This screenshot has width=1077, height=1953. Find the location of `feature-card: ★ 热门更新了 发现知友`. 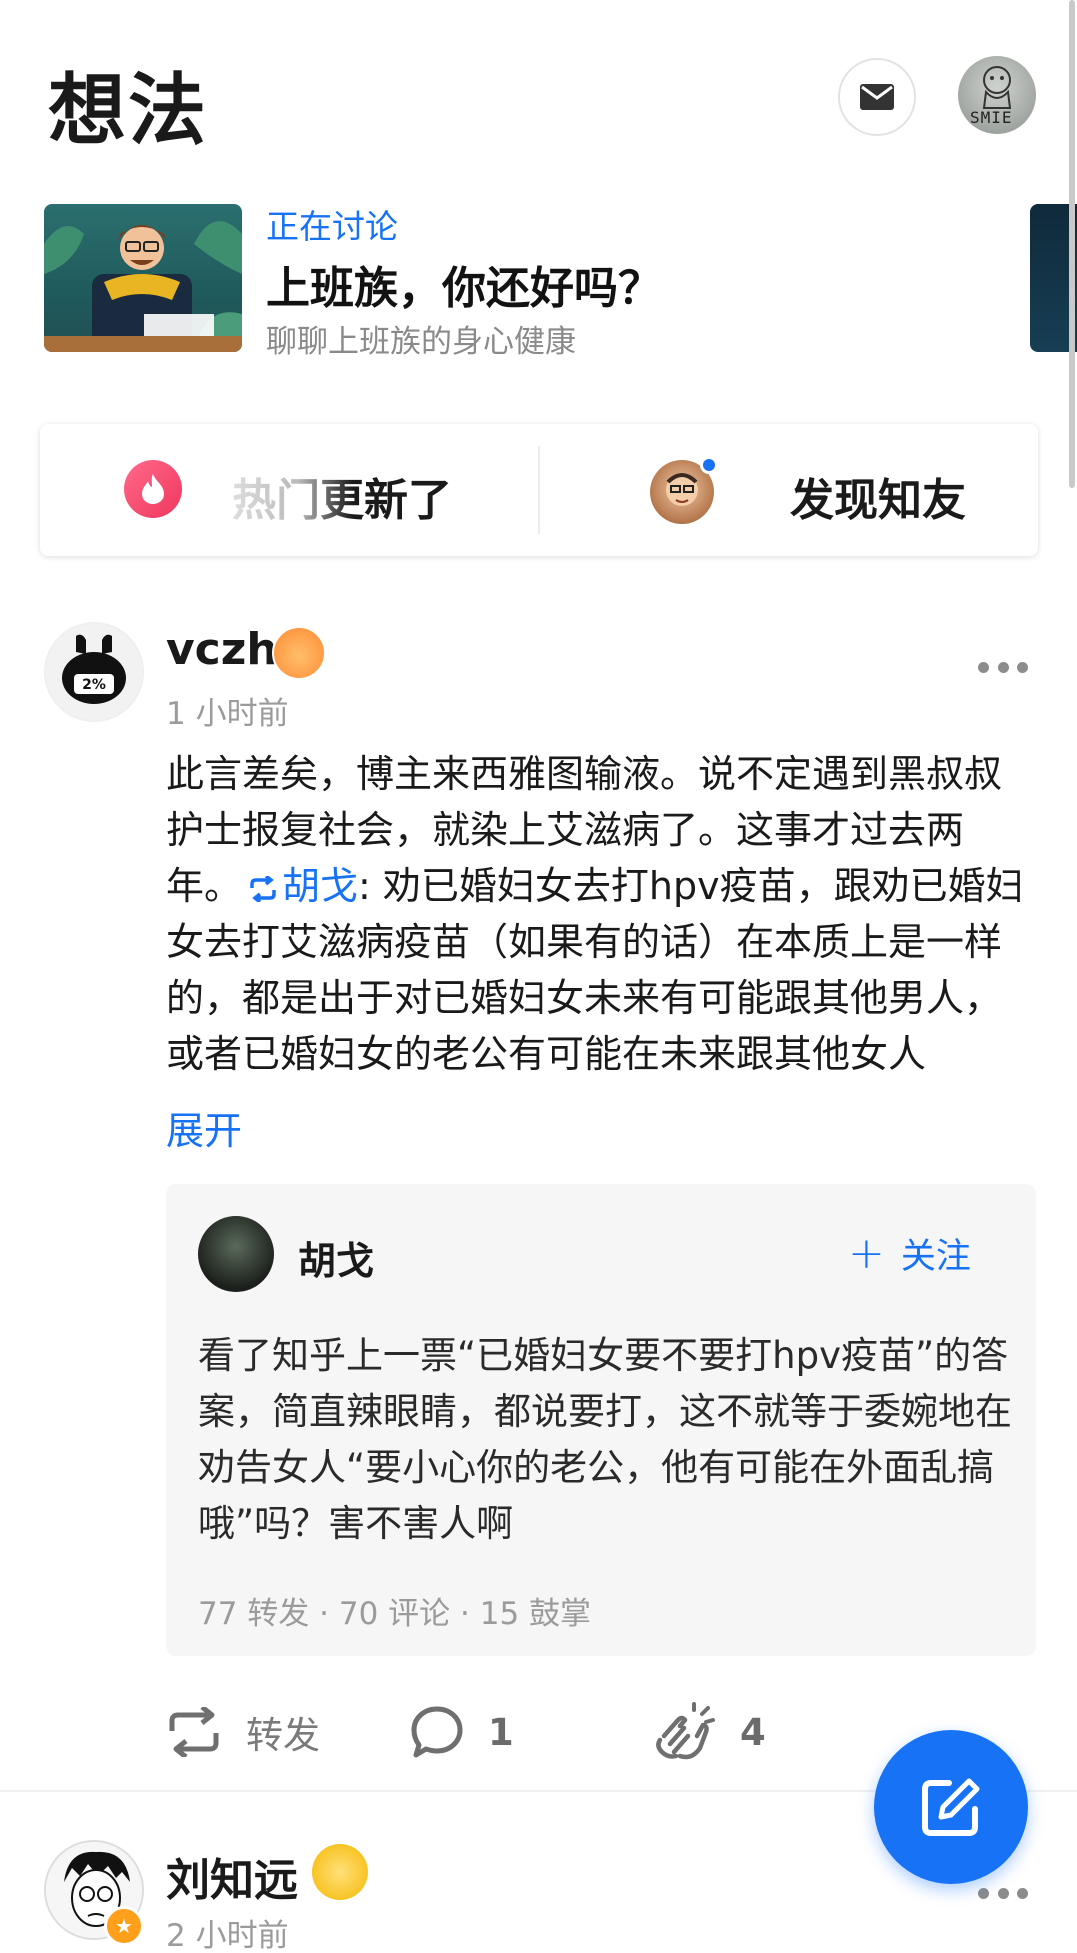

feature-card: ★ 热门更新了 发现知友 is located at coordinates (539, 490).